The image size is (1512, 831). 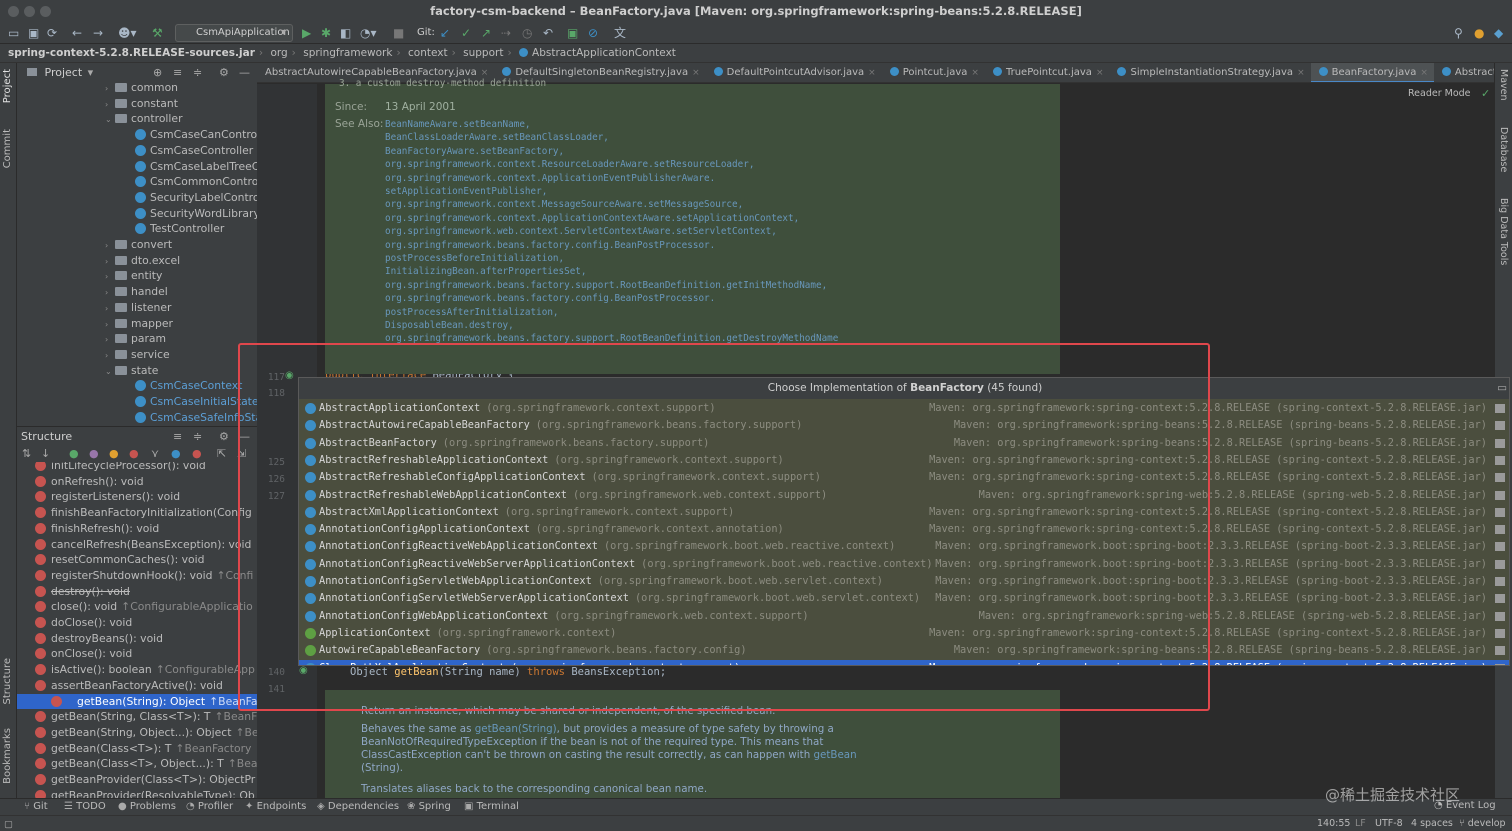 I want to click on structure-tool-tab: Structure, so click(x=7, y=681).